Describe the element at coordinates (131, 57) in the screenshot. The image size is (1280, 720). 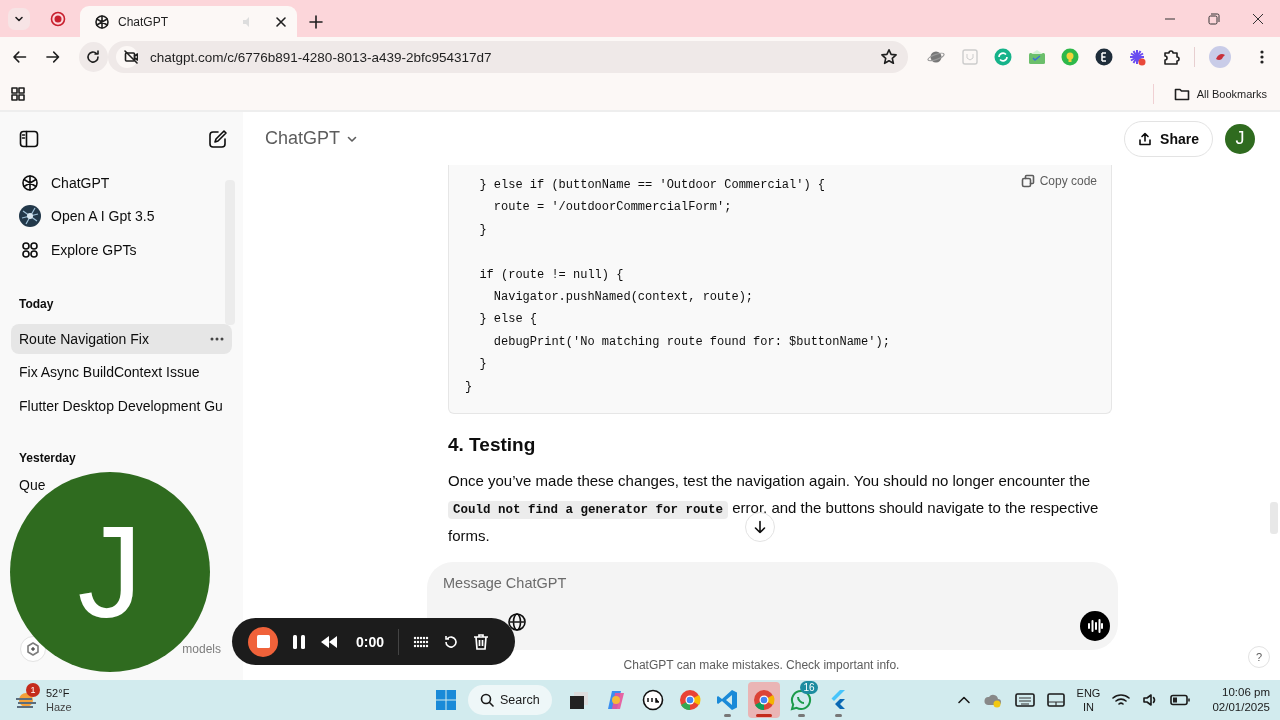
I see `site-info-icon` at that location.